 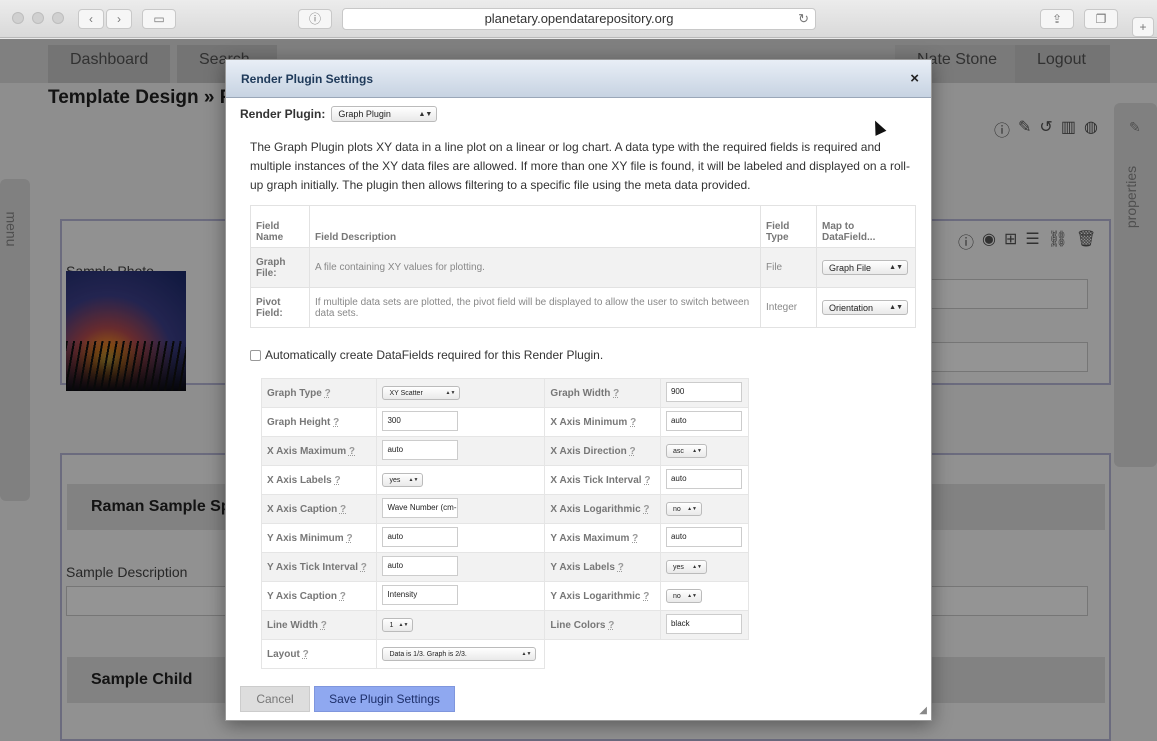 I want to click on sidebar-toggle-button: ▭, so click(x=159, y=19).